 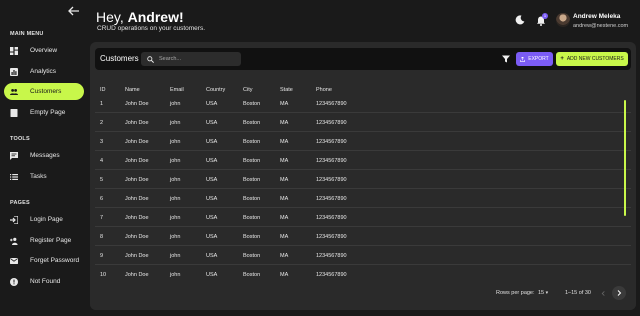 What do you see at coordinates (543, 293) in the screenshot?
I see `rows-per-page-select: 15 ▾` at bounding box center [543, 293].